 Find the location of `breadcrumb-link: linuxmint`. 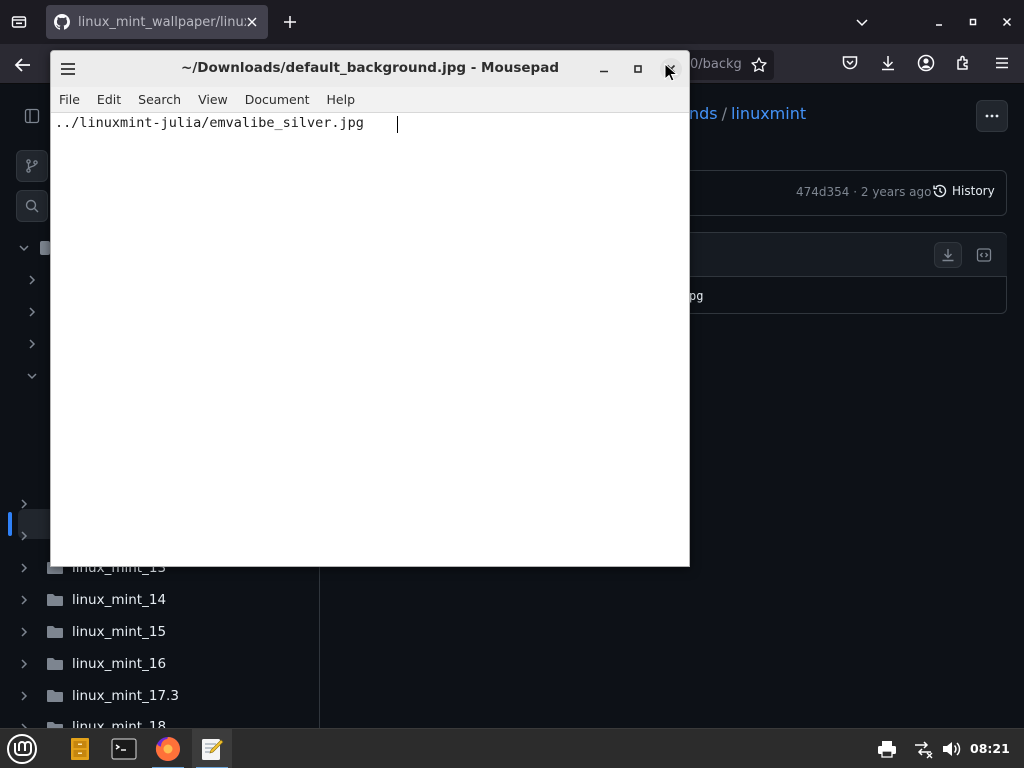

breadcrumb-link: linuxmint is located at coordinates (768, 113).